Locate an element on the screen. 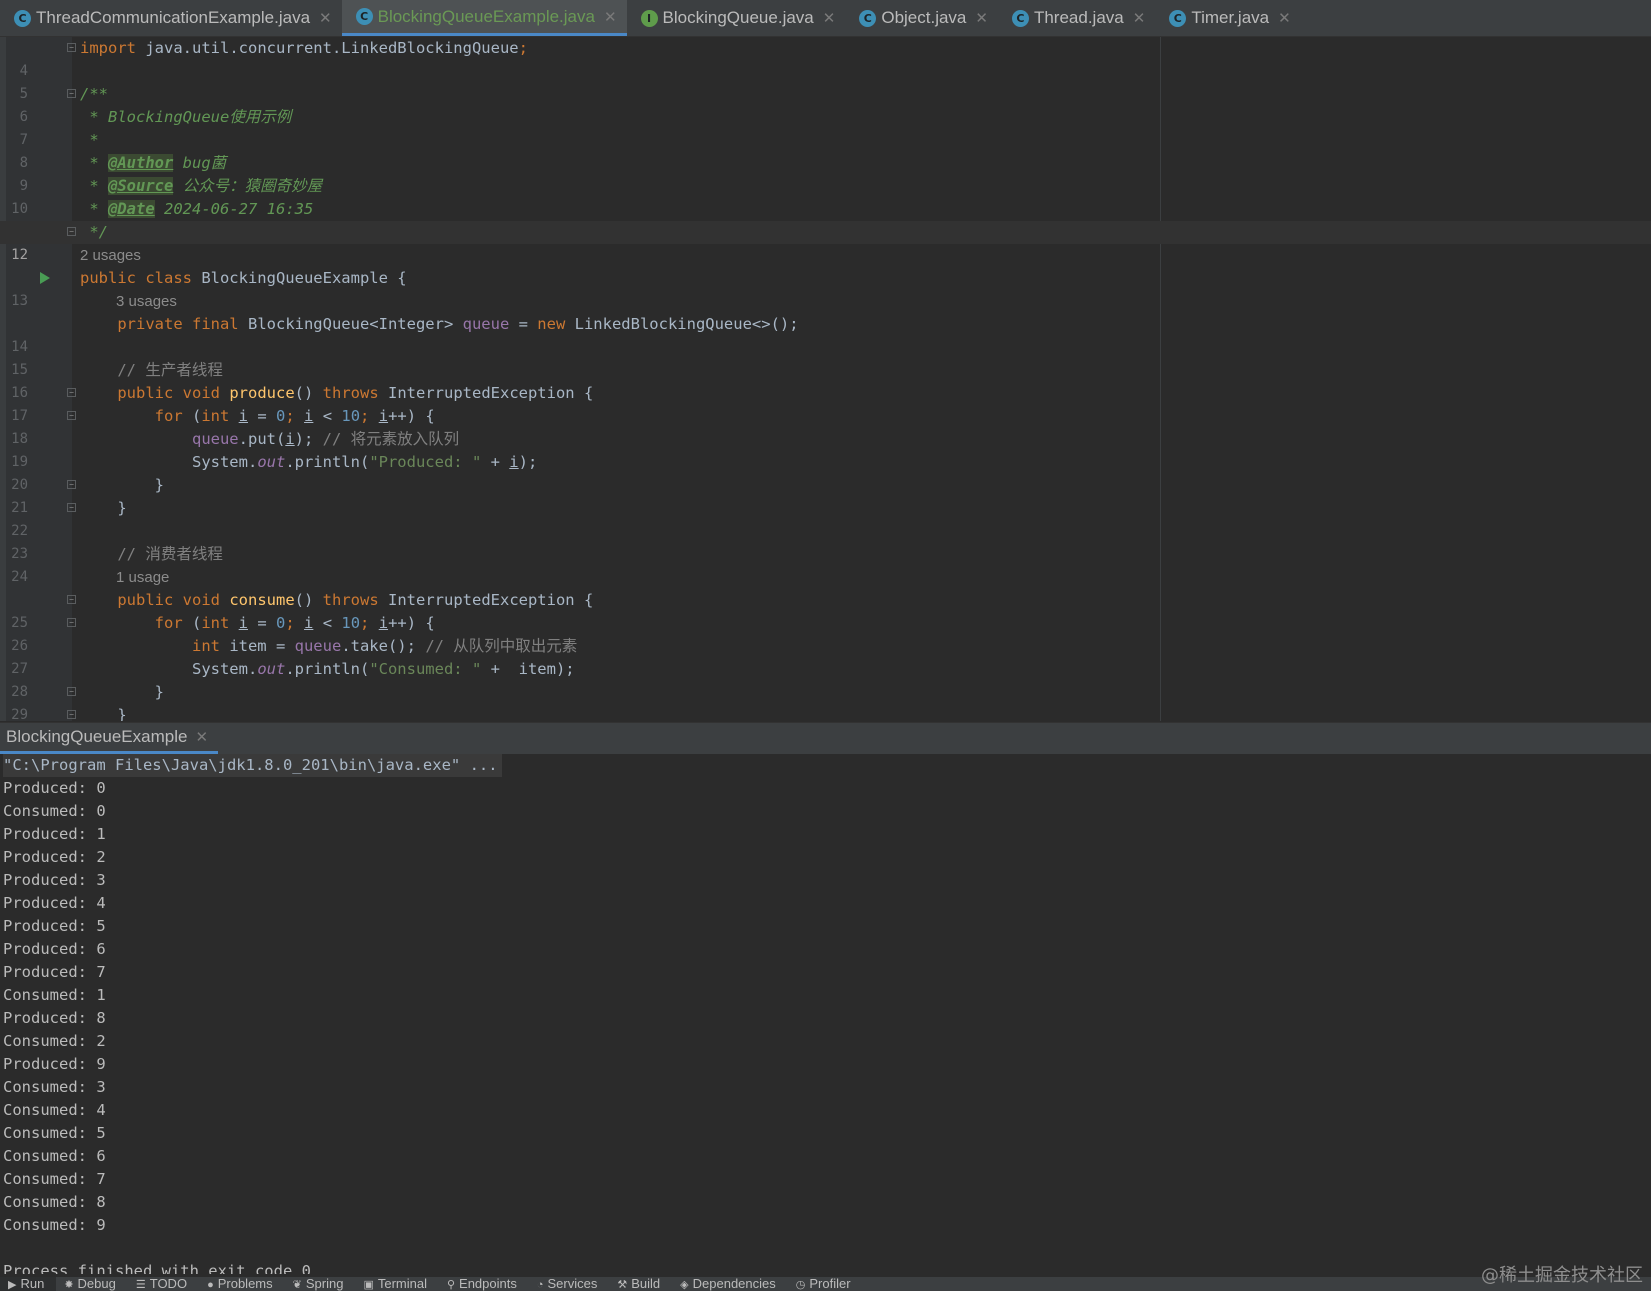 This screenshot has height=1291, width=1651. run-gutter-icon is located at coordinates (45, 278).